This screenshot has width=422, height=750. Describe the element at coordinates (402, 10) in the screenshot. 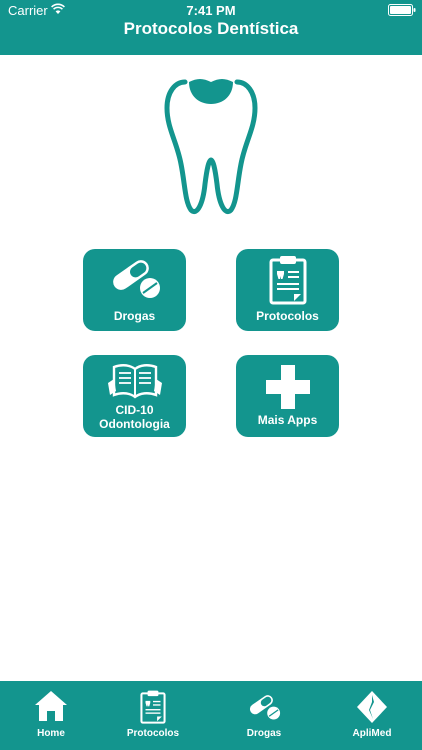

I see `battery-icon` at that location.